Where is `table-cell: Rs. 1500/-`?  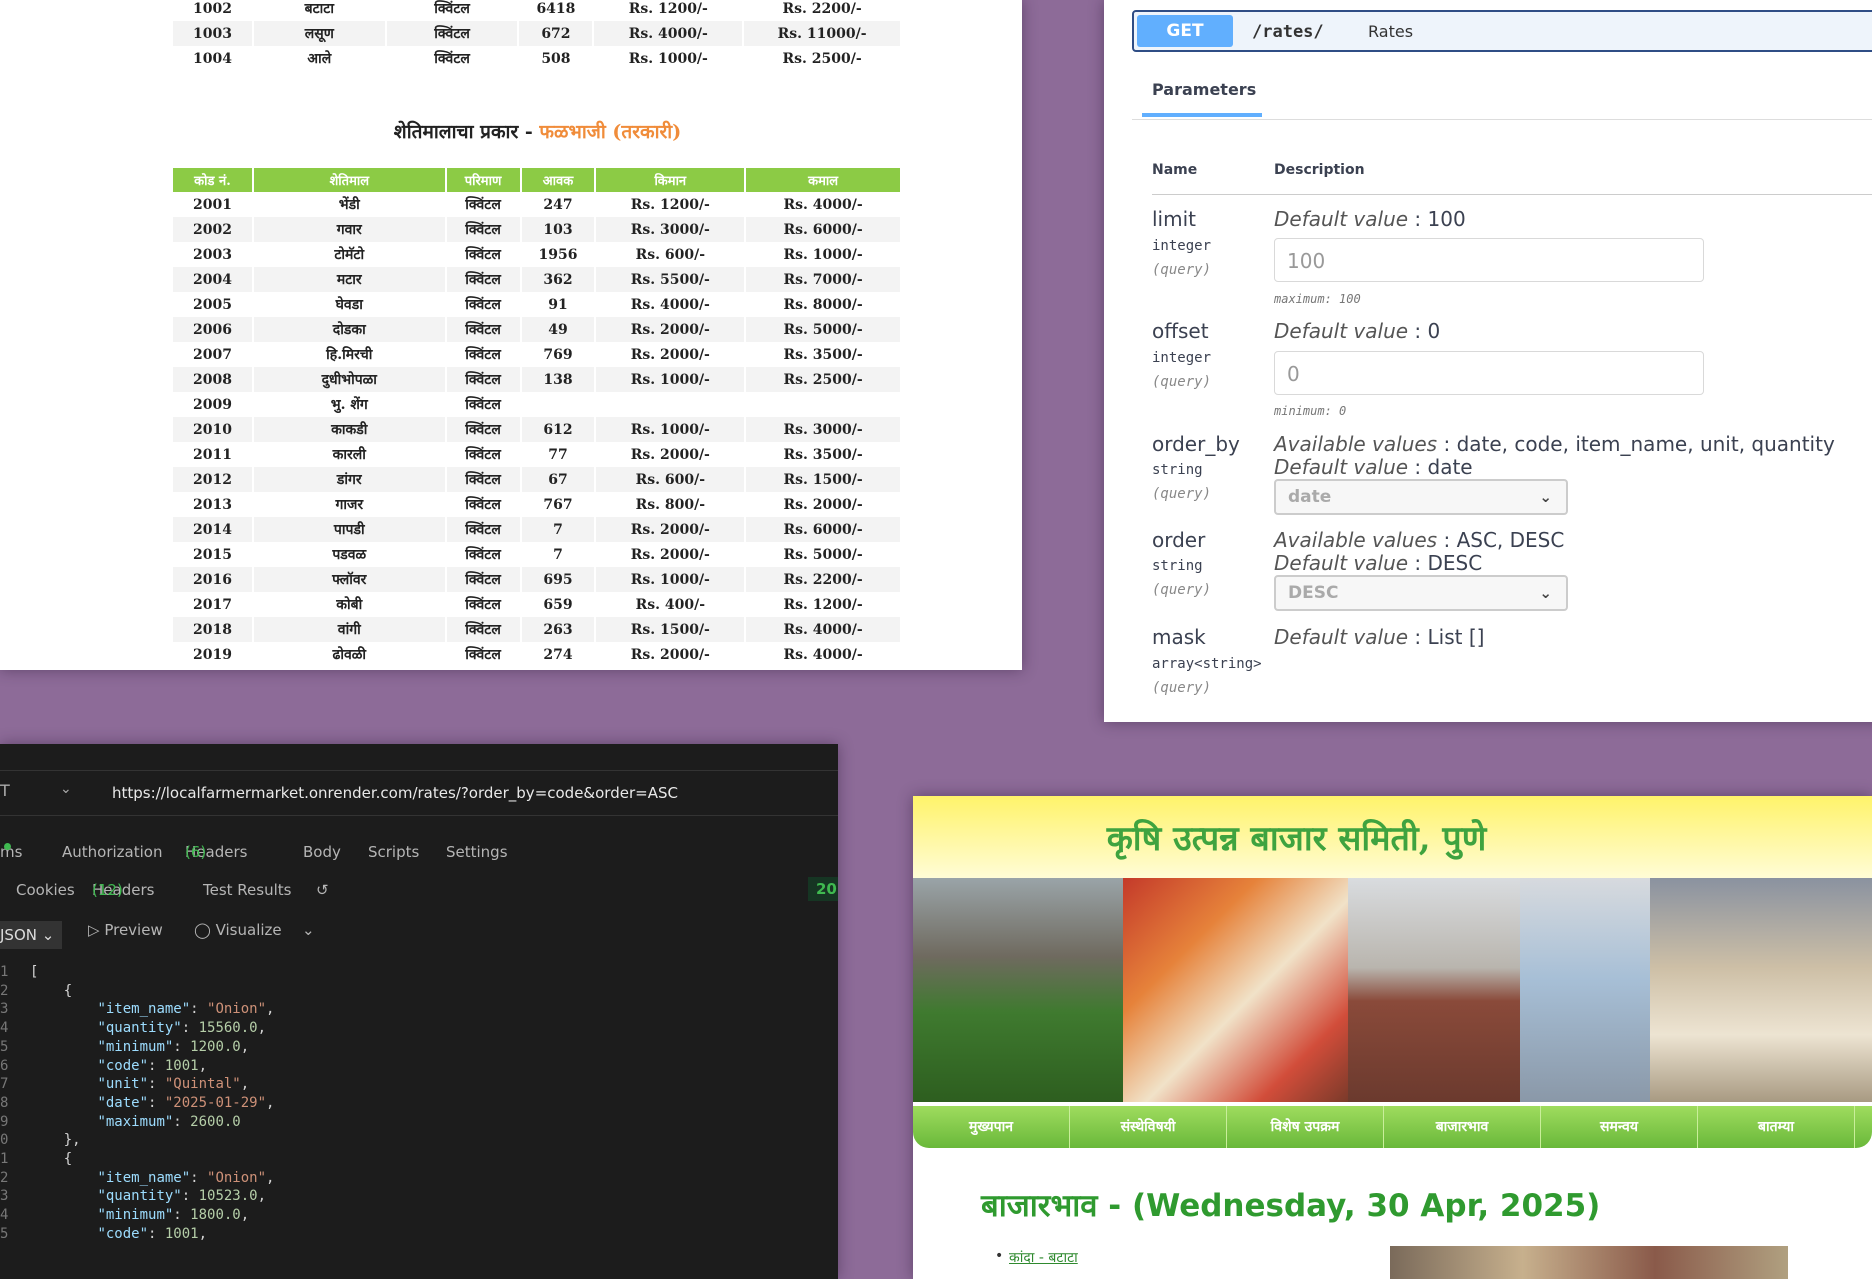 table-cell: Rs. 1500/- is located at coordinates (671, 629).